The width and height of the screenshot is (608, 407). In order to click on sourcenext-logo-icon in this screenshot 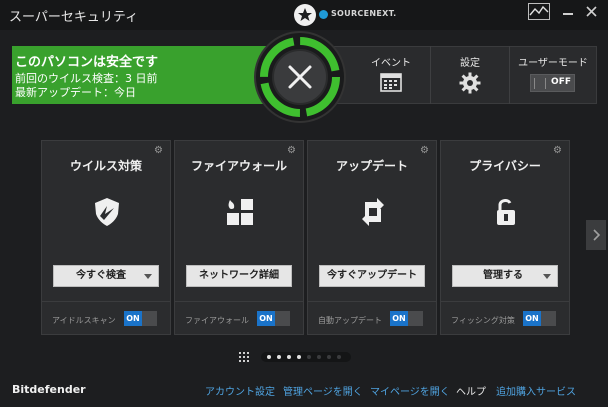, I will do `click(305, 15)`.